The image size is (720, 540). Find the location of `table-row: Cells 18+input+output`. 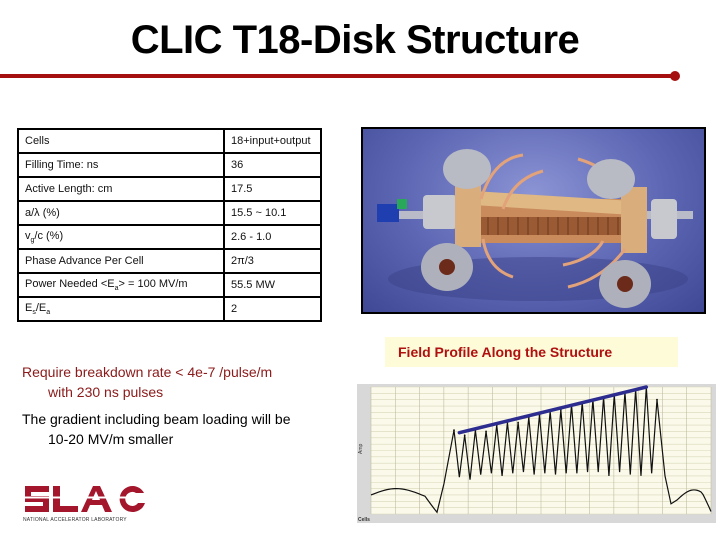

table-row: Cells 18+input+output is located at coordinates (169, 141).